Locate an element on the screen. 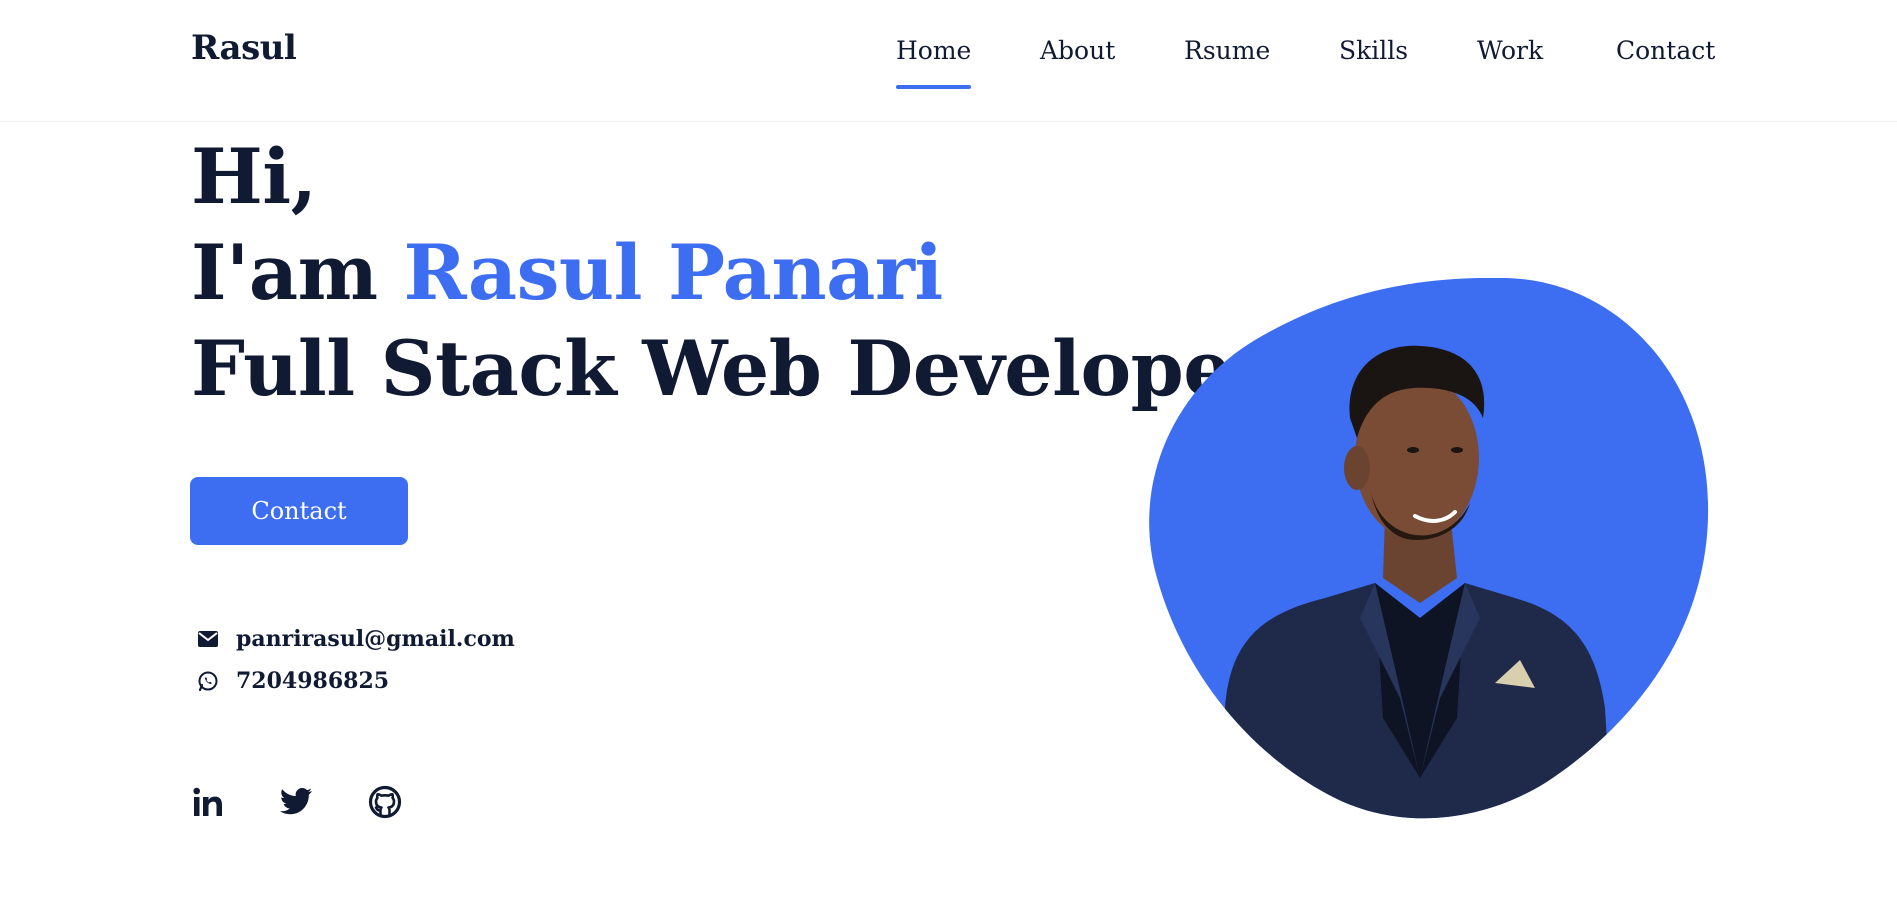 The image size is (1897, 905). main-nav: Home About Rsume Skills Work Contact is located at coordinates (948, 66).